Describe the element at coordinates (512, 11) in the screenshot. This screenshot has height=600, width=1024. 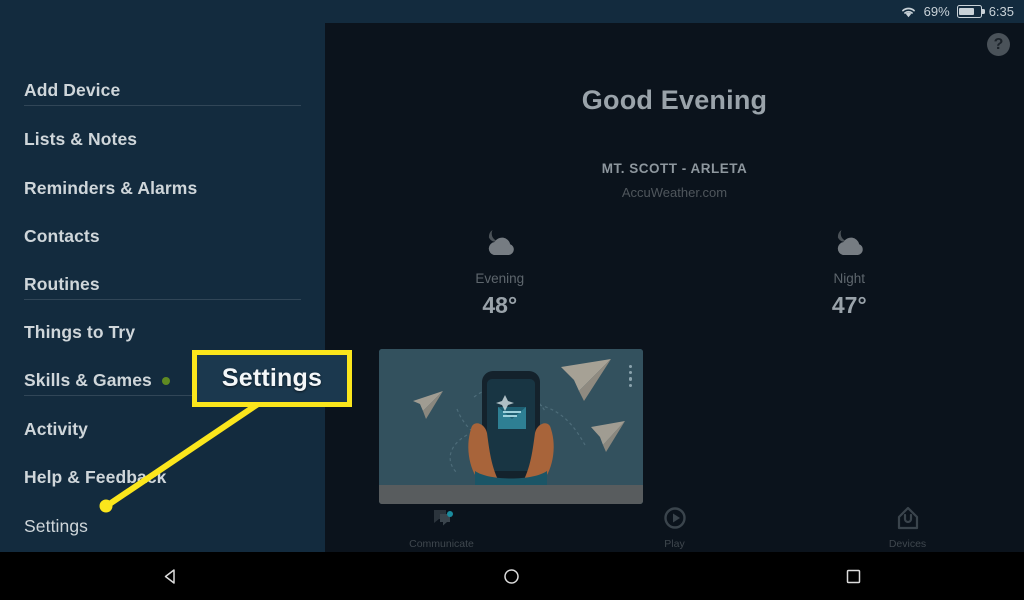
I see `status-bar: 69% 6:35` at that location.